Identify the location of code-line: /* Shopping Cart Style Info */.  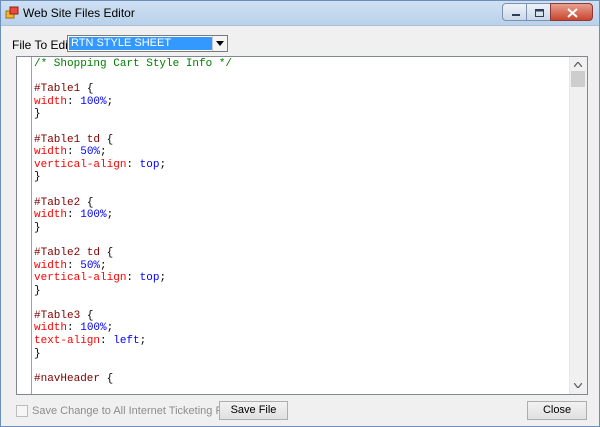
(301, 64).